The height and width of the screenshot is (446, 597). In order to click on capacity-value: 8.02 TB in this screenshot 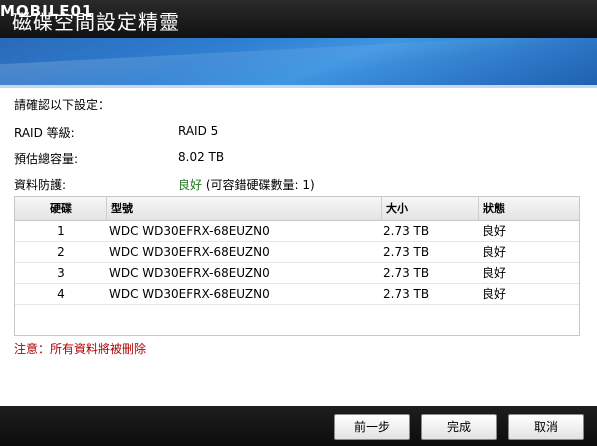, I will do `click(201, 157)`.